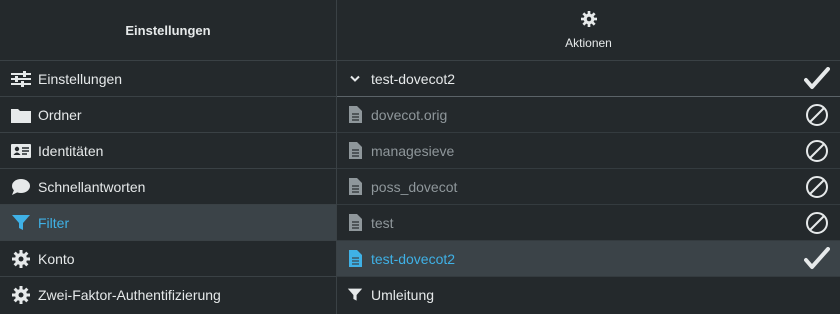 The height and width of the screenshot is (314, 840). Describe the element at coordinates (168, 259) in the screenshot. I see `sidebar-item-konto: Konto` at that location.